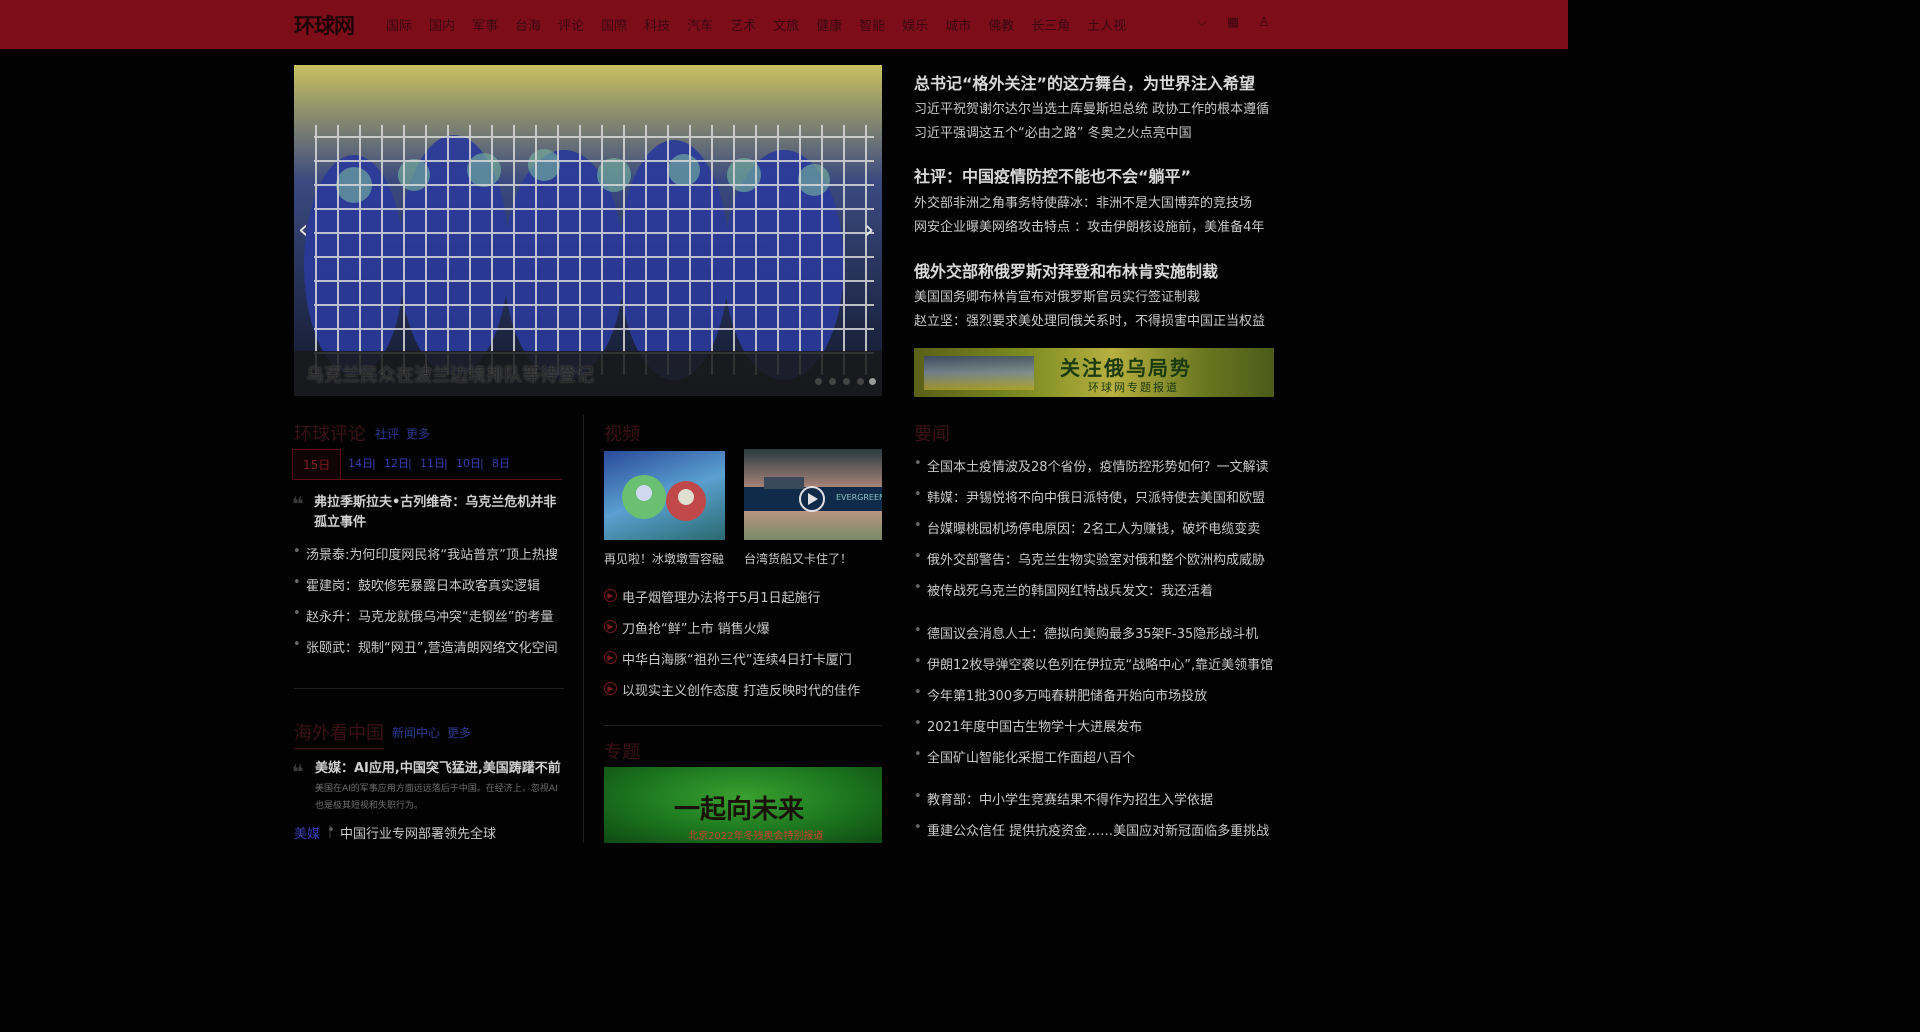  What do you see at coordinates (1233, 23) in the screenshot?
I see `apps-icon: ▦` at bounding box center [1233, 23].